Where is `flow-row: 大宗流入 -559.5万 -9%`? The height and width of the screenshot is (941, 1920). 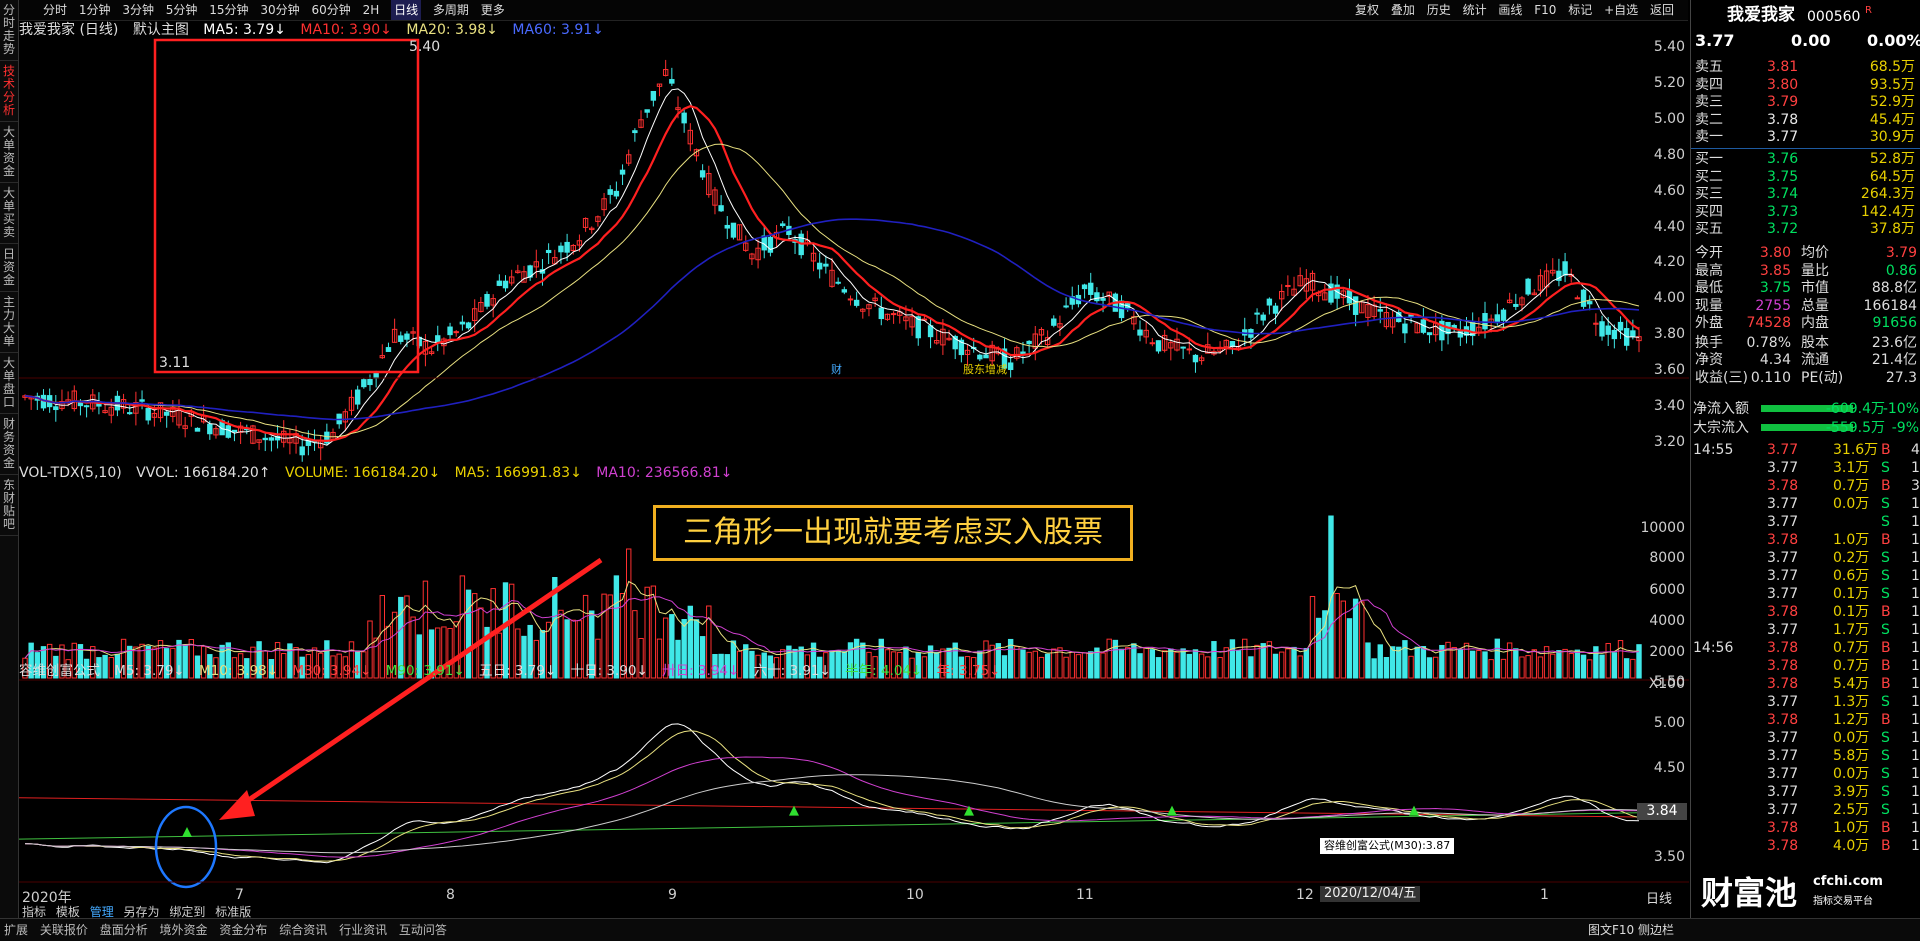 flow-row: 大宗流入 -559.5万 -9% is located at coordinates (1805, 428).